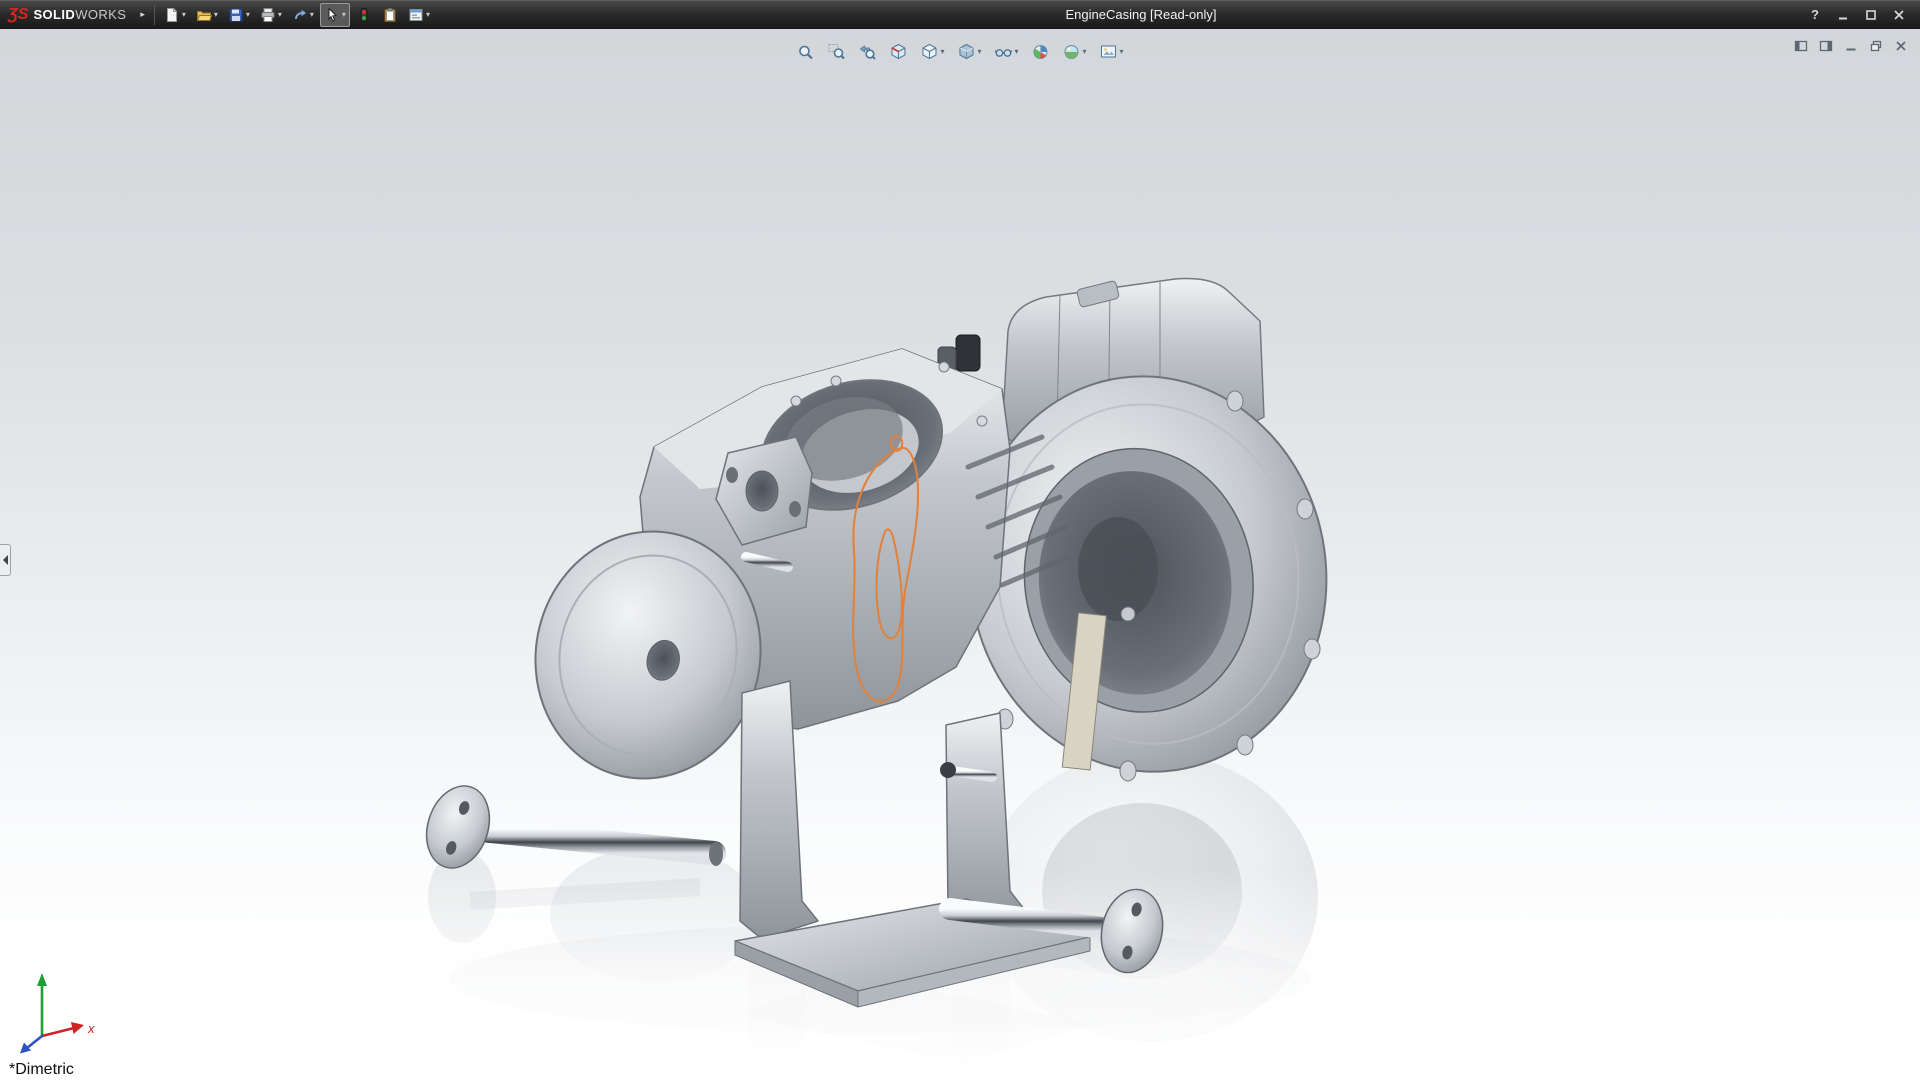 The height and width of the screenshot is (1080, 1920). What do you see at coordinates (300, 14) in the screenshot?
I see `undo-arrow-icon` at bounding box center [300, 14].